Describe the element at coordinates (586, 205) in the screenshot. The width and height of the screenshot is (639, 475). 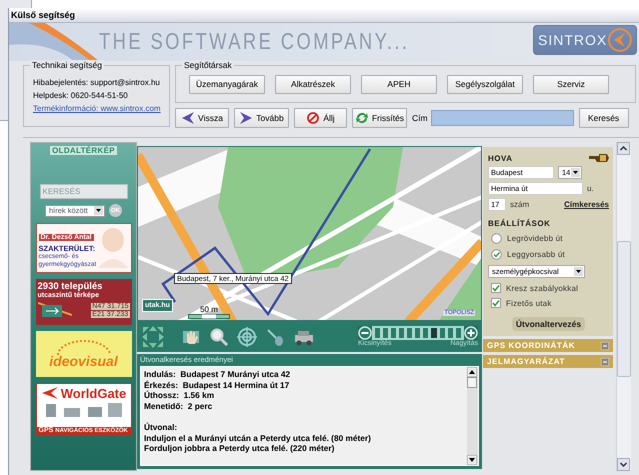
I see `address-search-link: Címkeresés` at that location.